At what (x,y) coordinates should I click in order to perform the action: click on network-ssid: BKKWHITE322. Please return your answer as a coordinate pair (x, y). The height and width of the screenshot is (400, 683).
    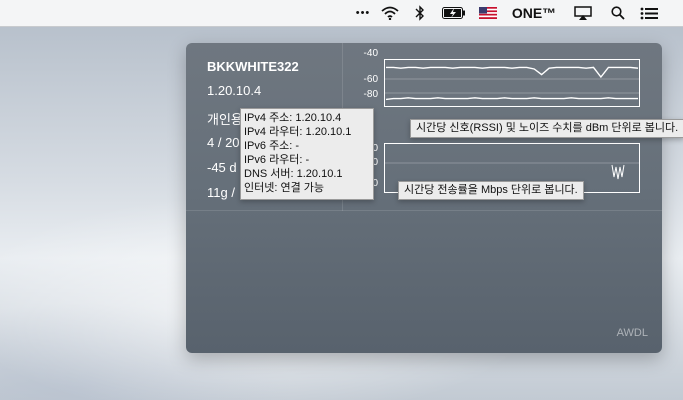
    Looking at the image, I should click on (253, 66).